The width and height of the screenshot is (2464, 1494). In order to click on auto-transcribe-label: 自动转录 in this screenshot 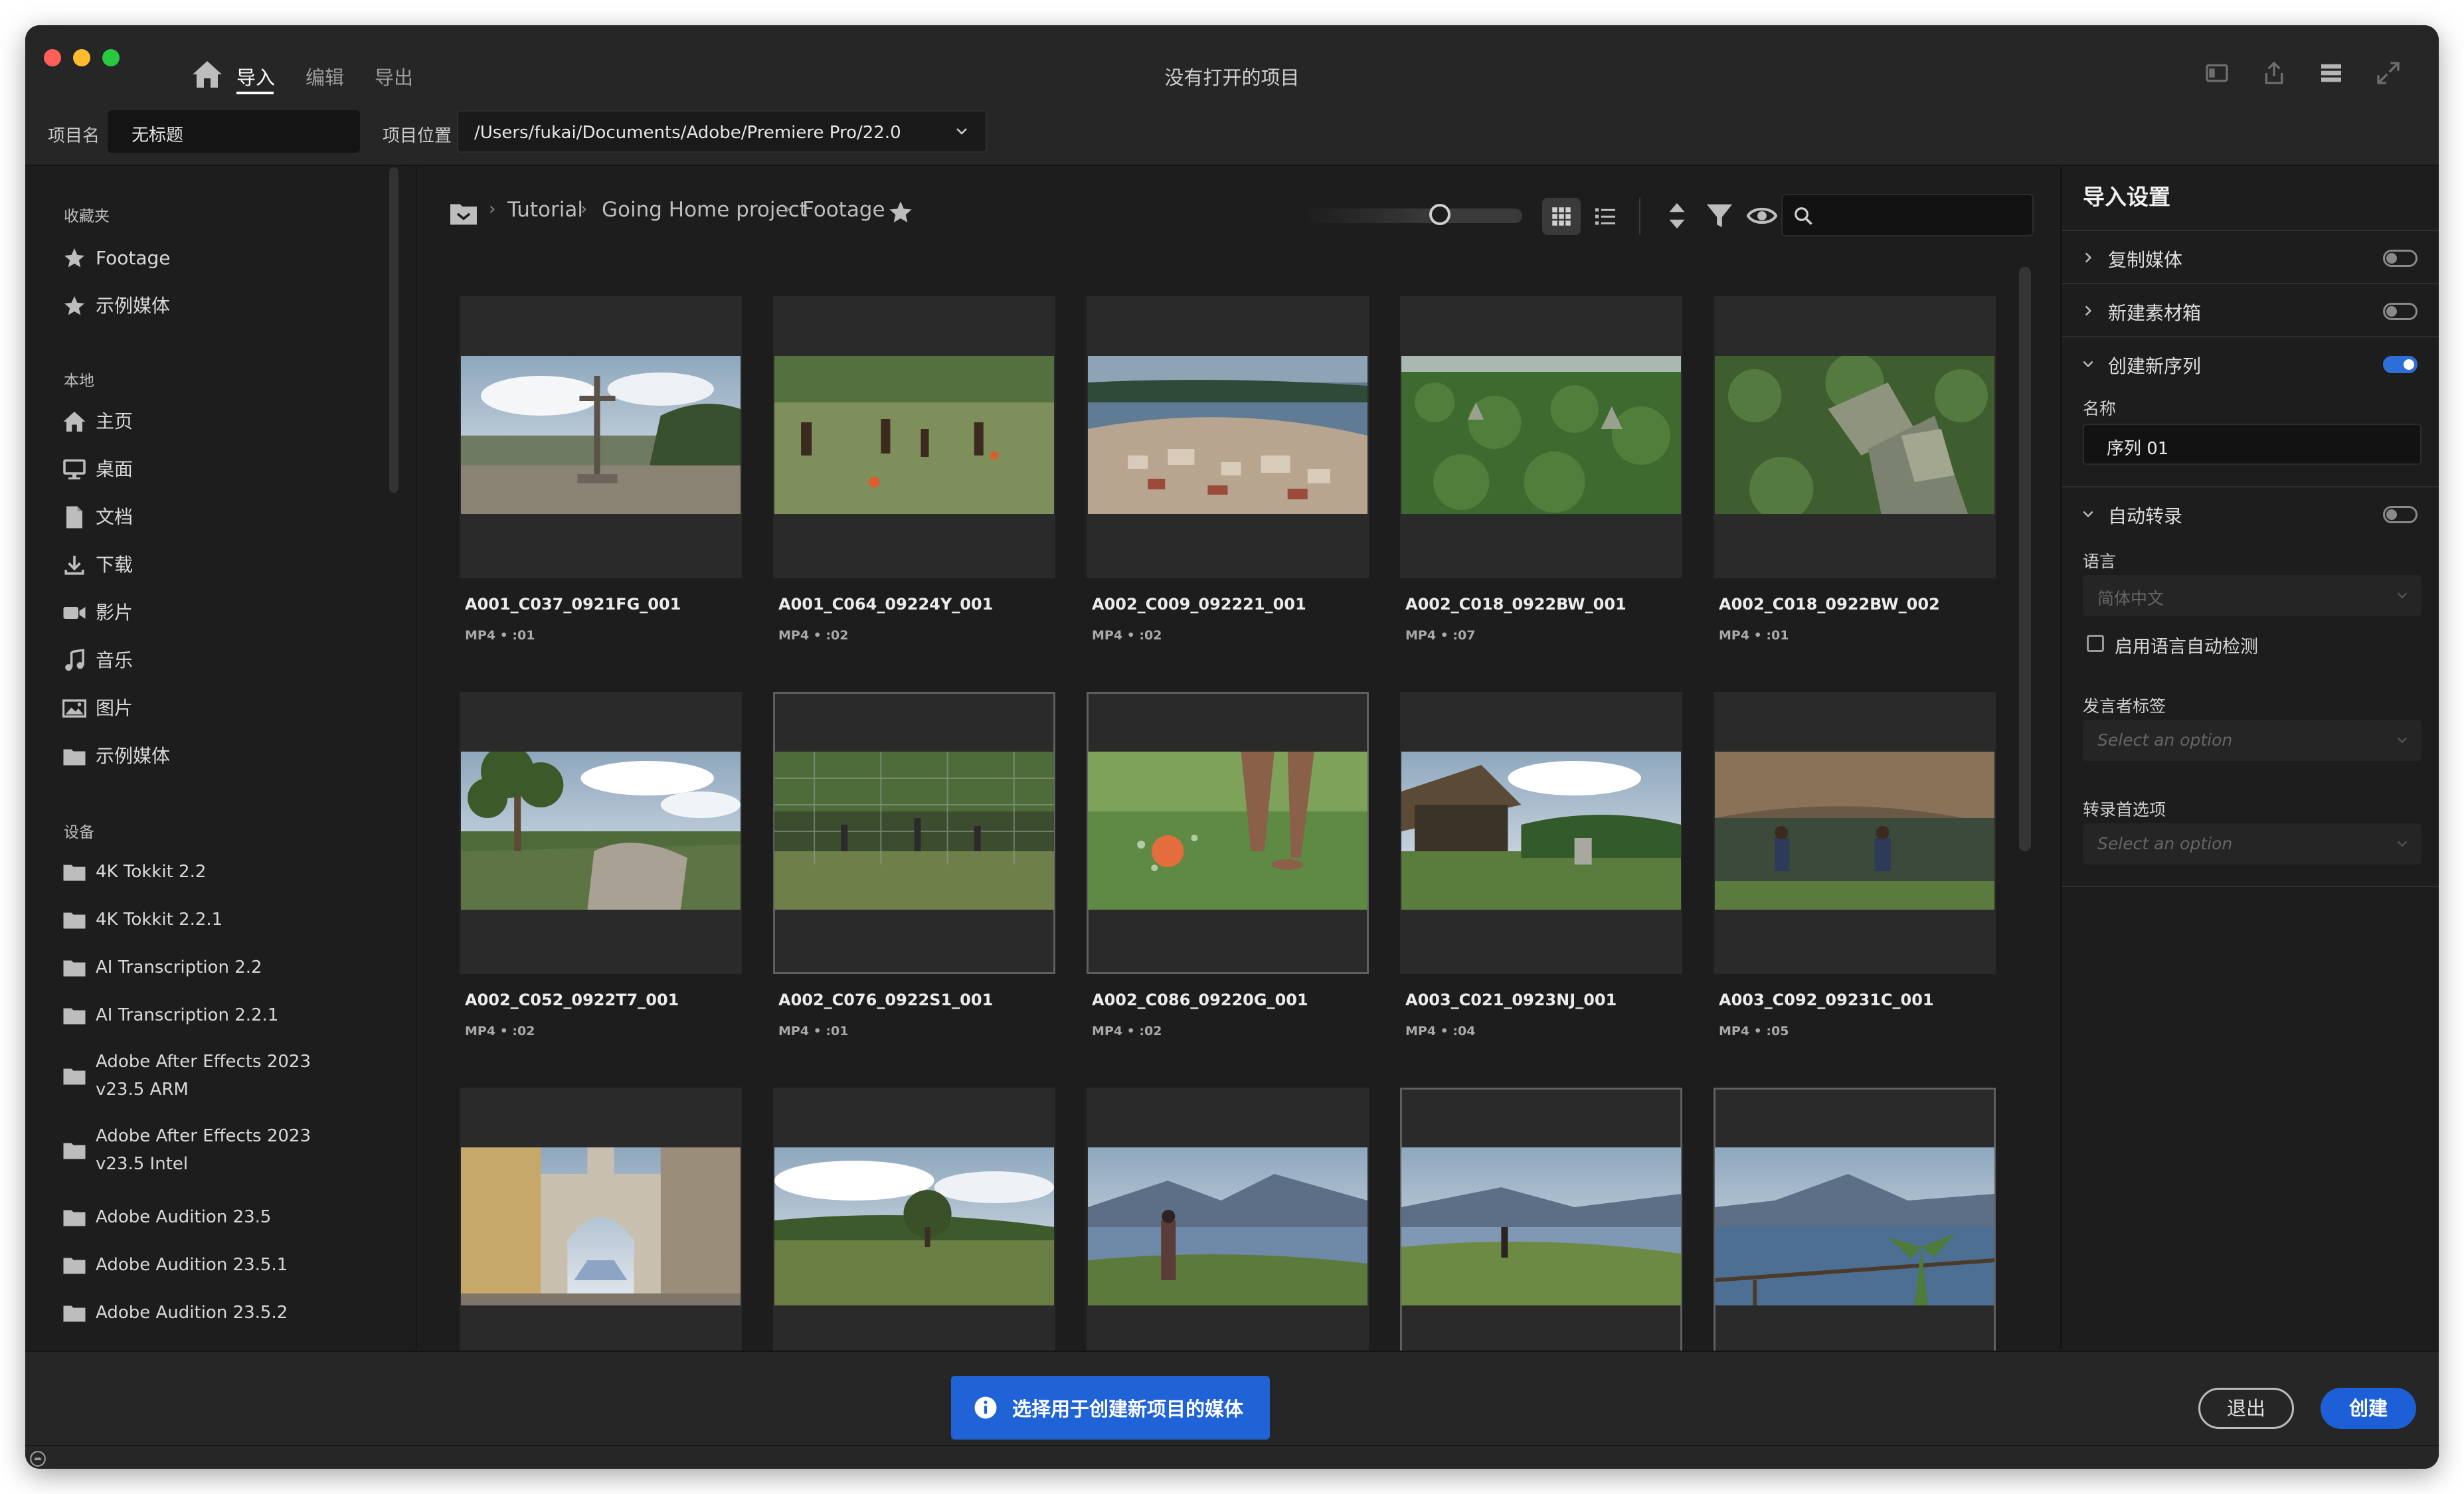, I will do `click(2145, 516)`.